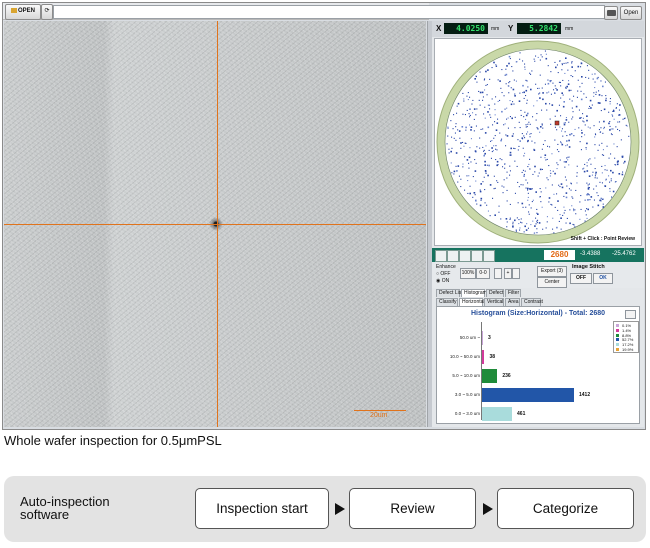  I want to click on histogram-category-label: 0.0 ~ 3.0 um, so click(467, 413).